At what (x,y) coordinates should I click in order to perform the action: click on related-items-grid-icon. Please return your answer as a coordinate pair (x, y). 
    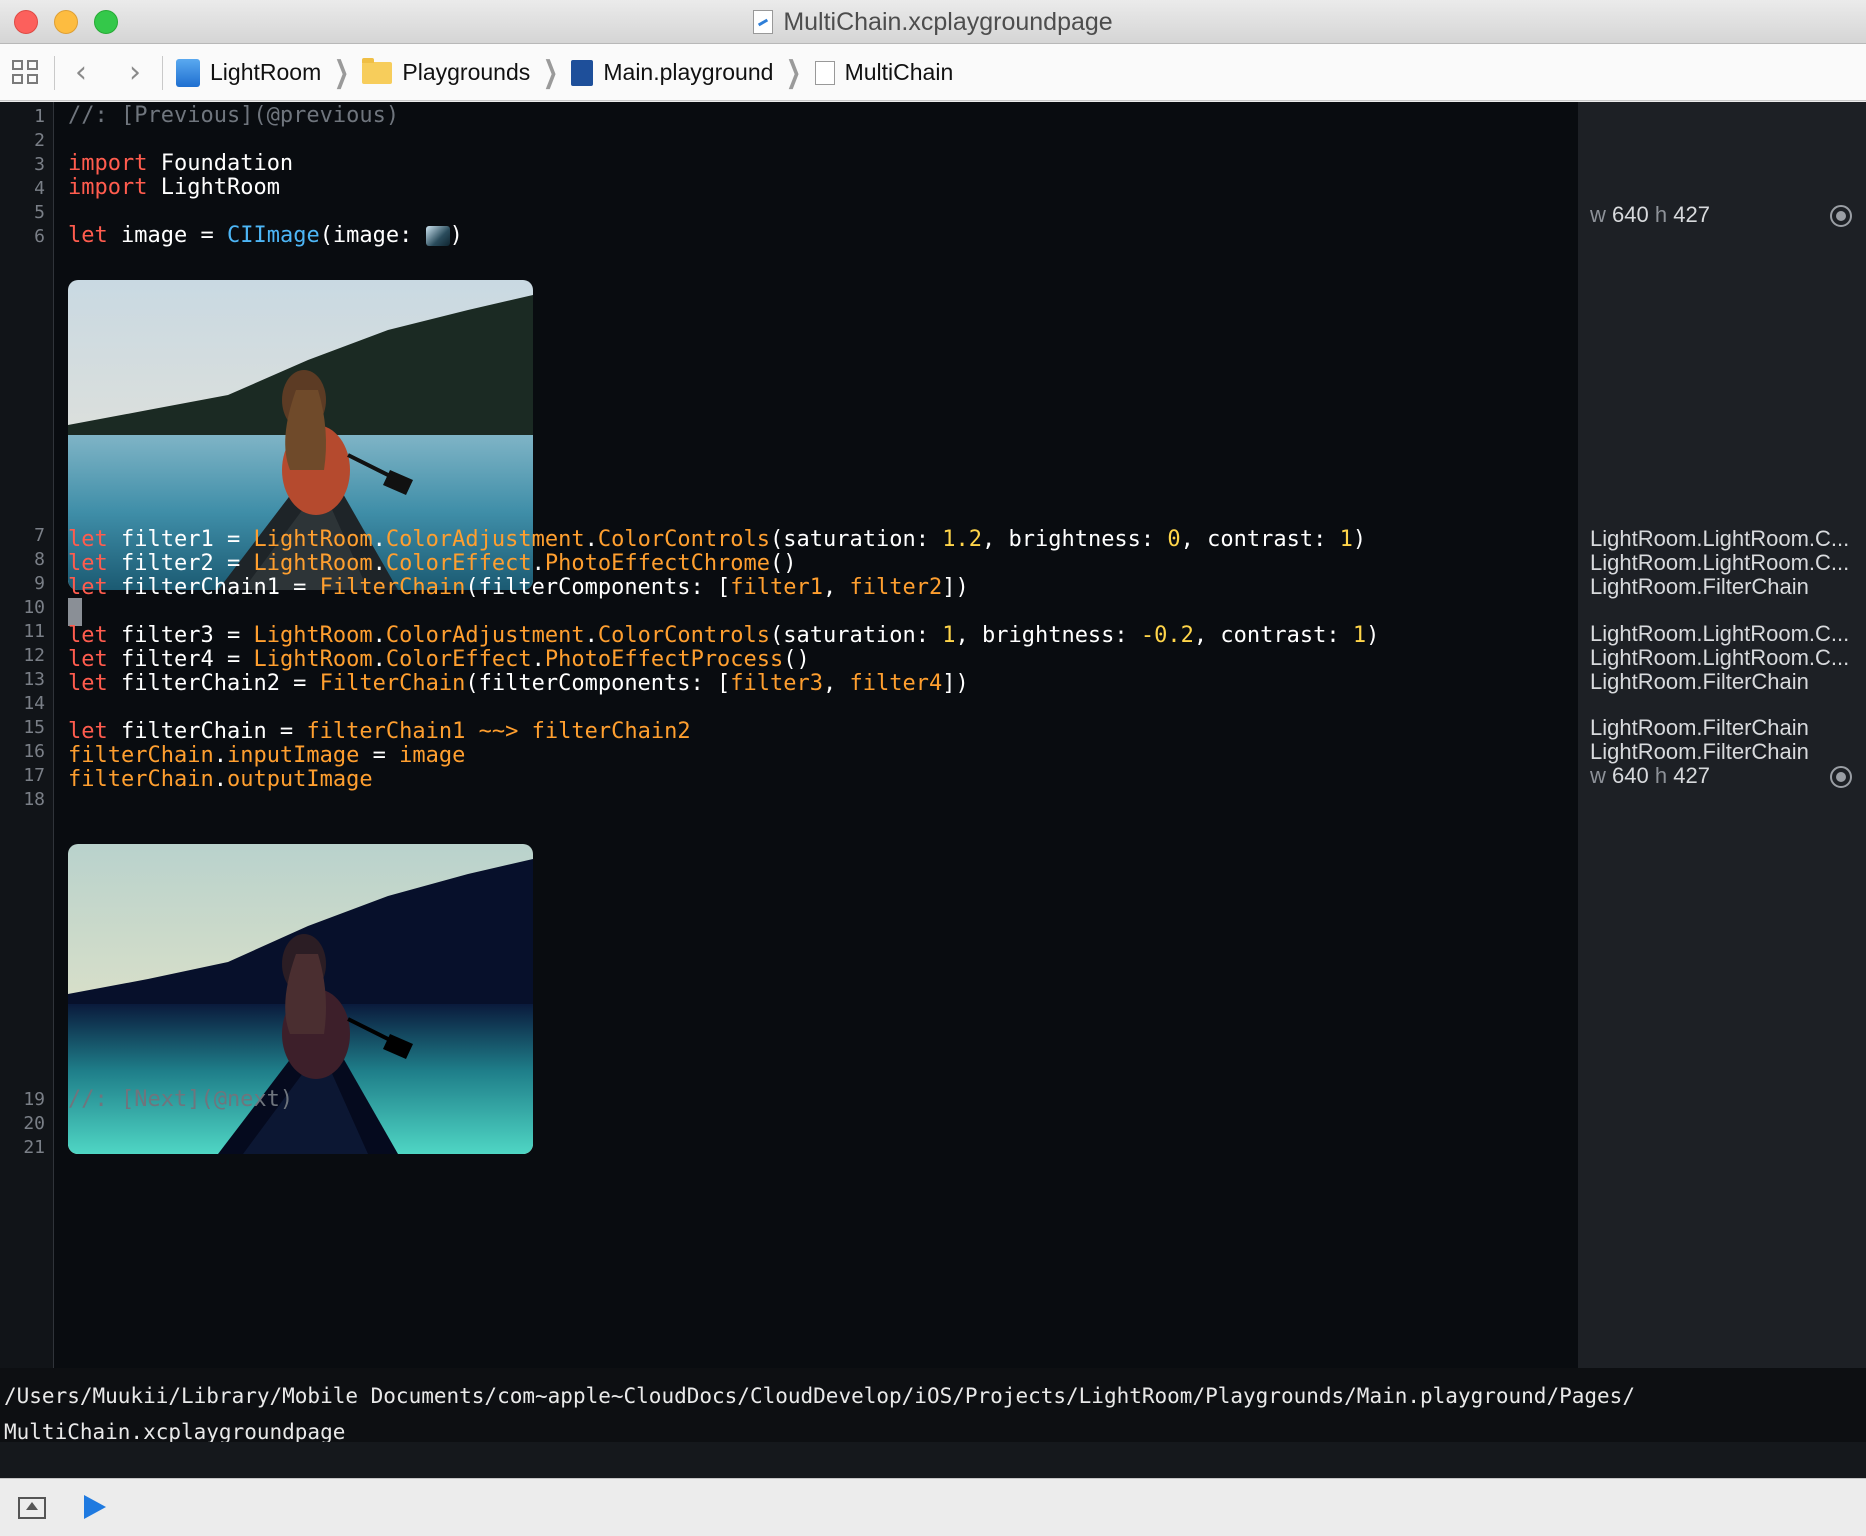
    Looking at the image, I should click on (26, 73).